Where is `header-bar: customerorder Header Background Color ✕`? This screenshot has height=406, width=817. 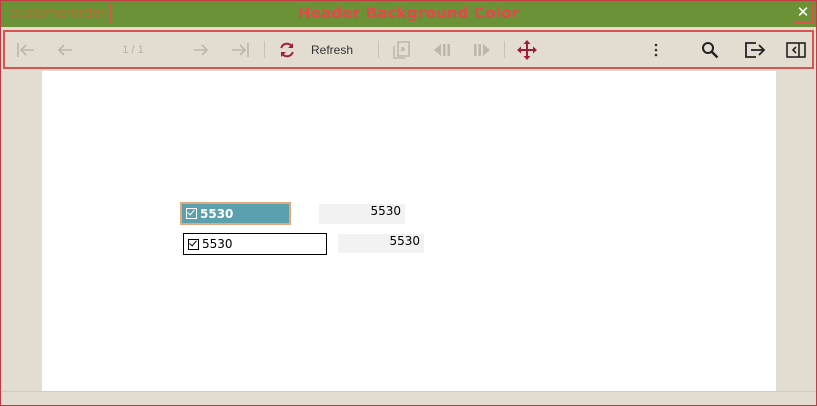 header-bar: customerorder Header Background Color ✕ is located at coordinates (408, 14).